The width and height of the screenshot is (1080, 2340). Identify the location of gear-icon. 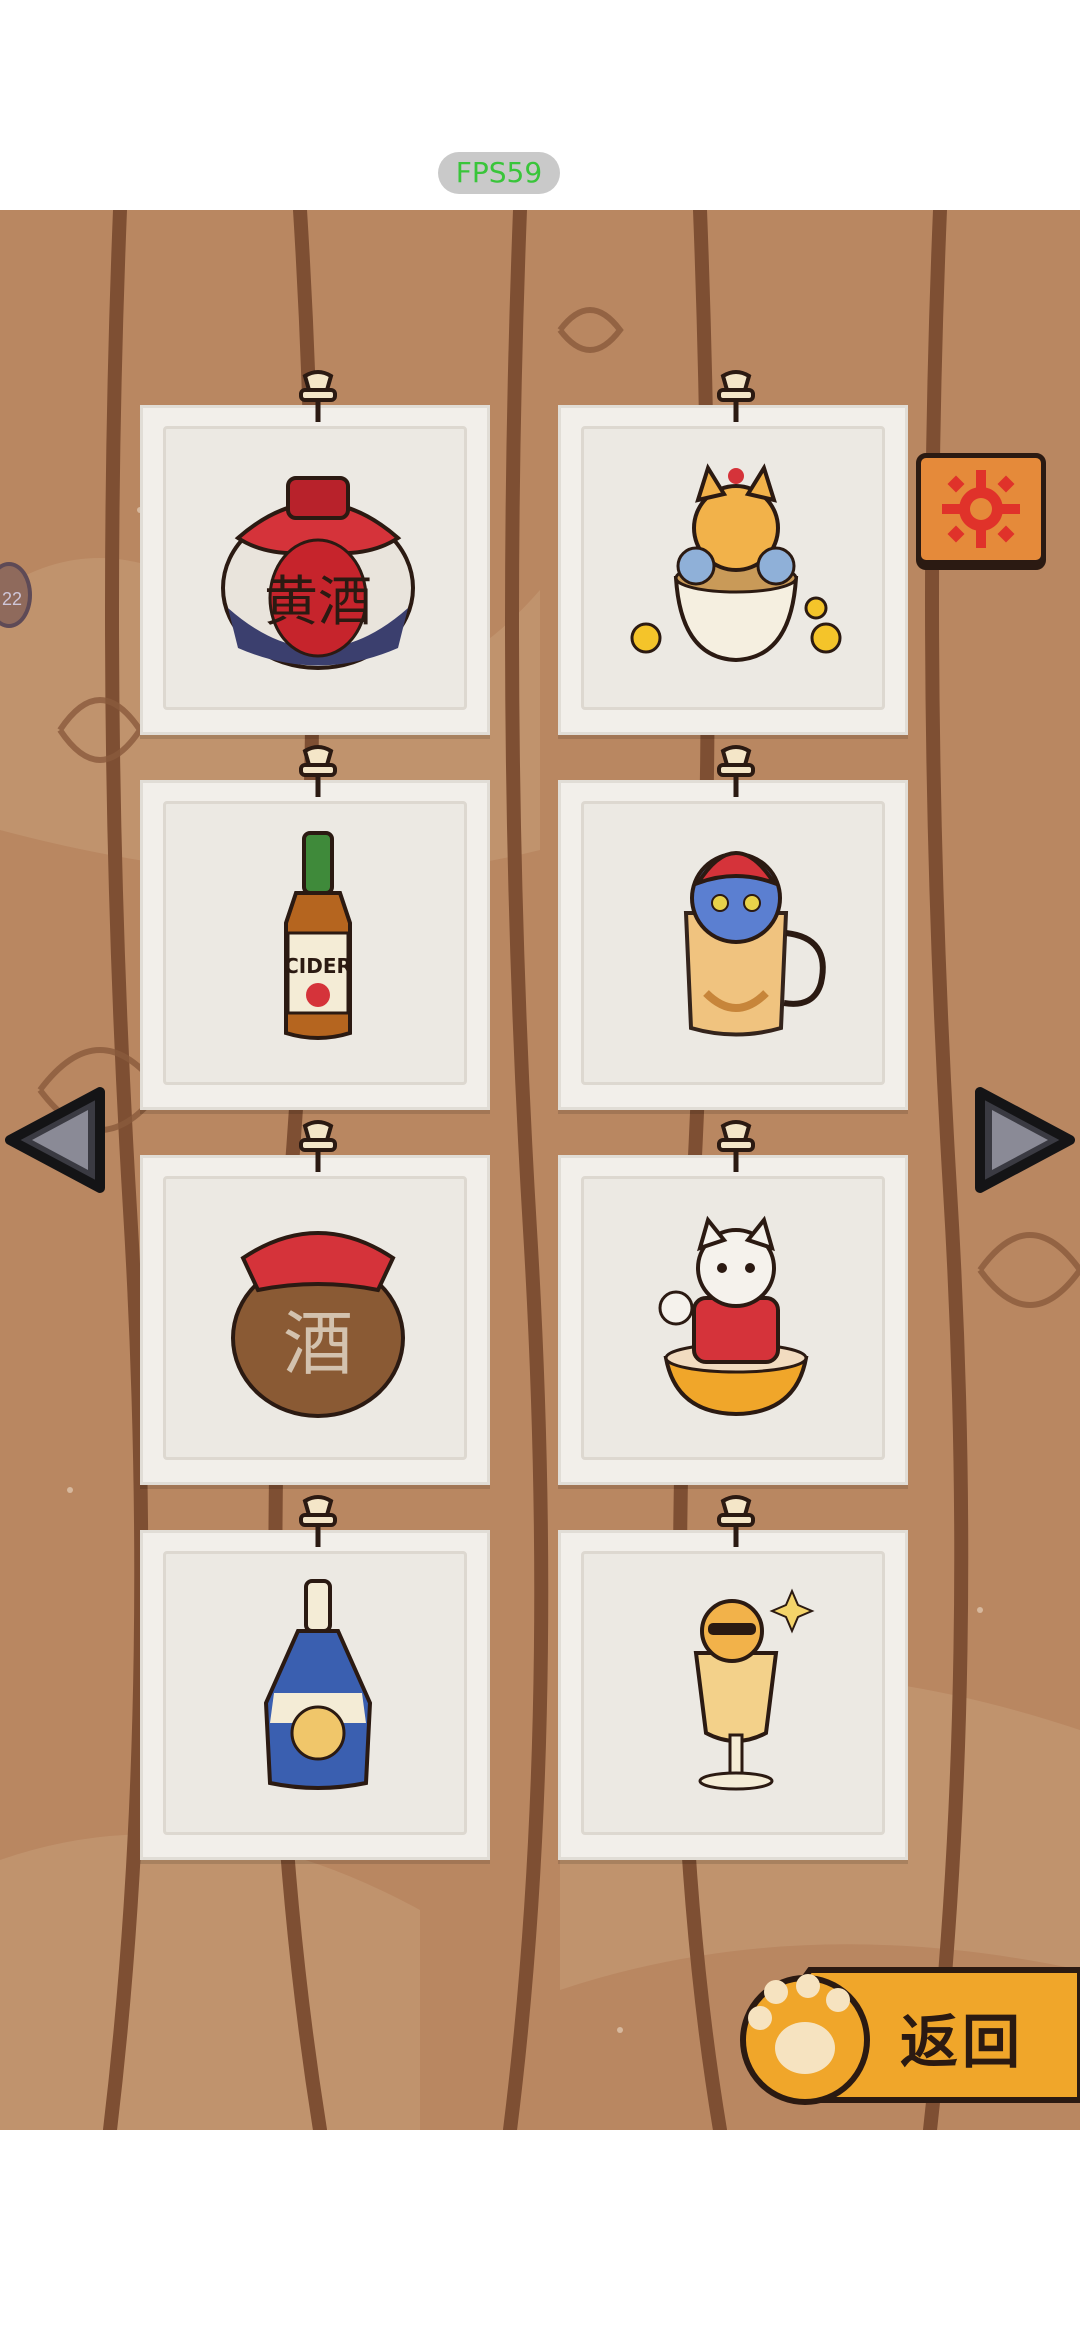
(981, 509).